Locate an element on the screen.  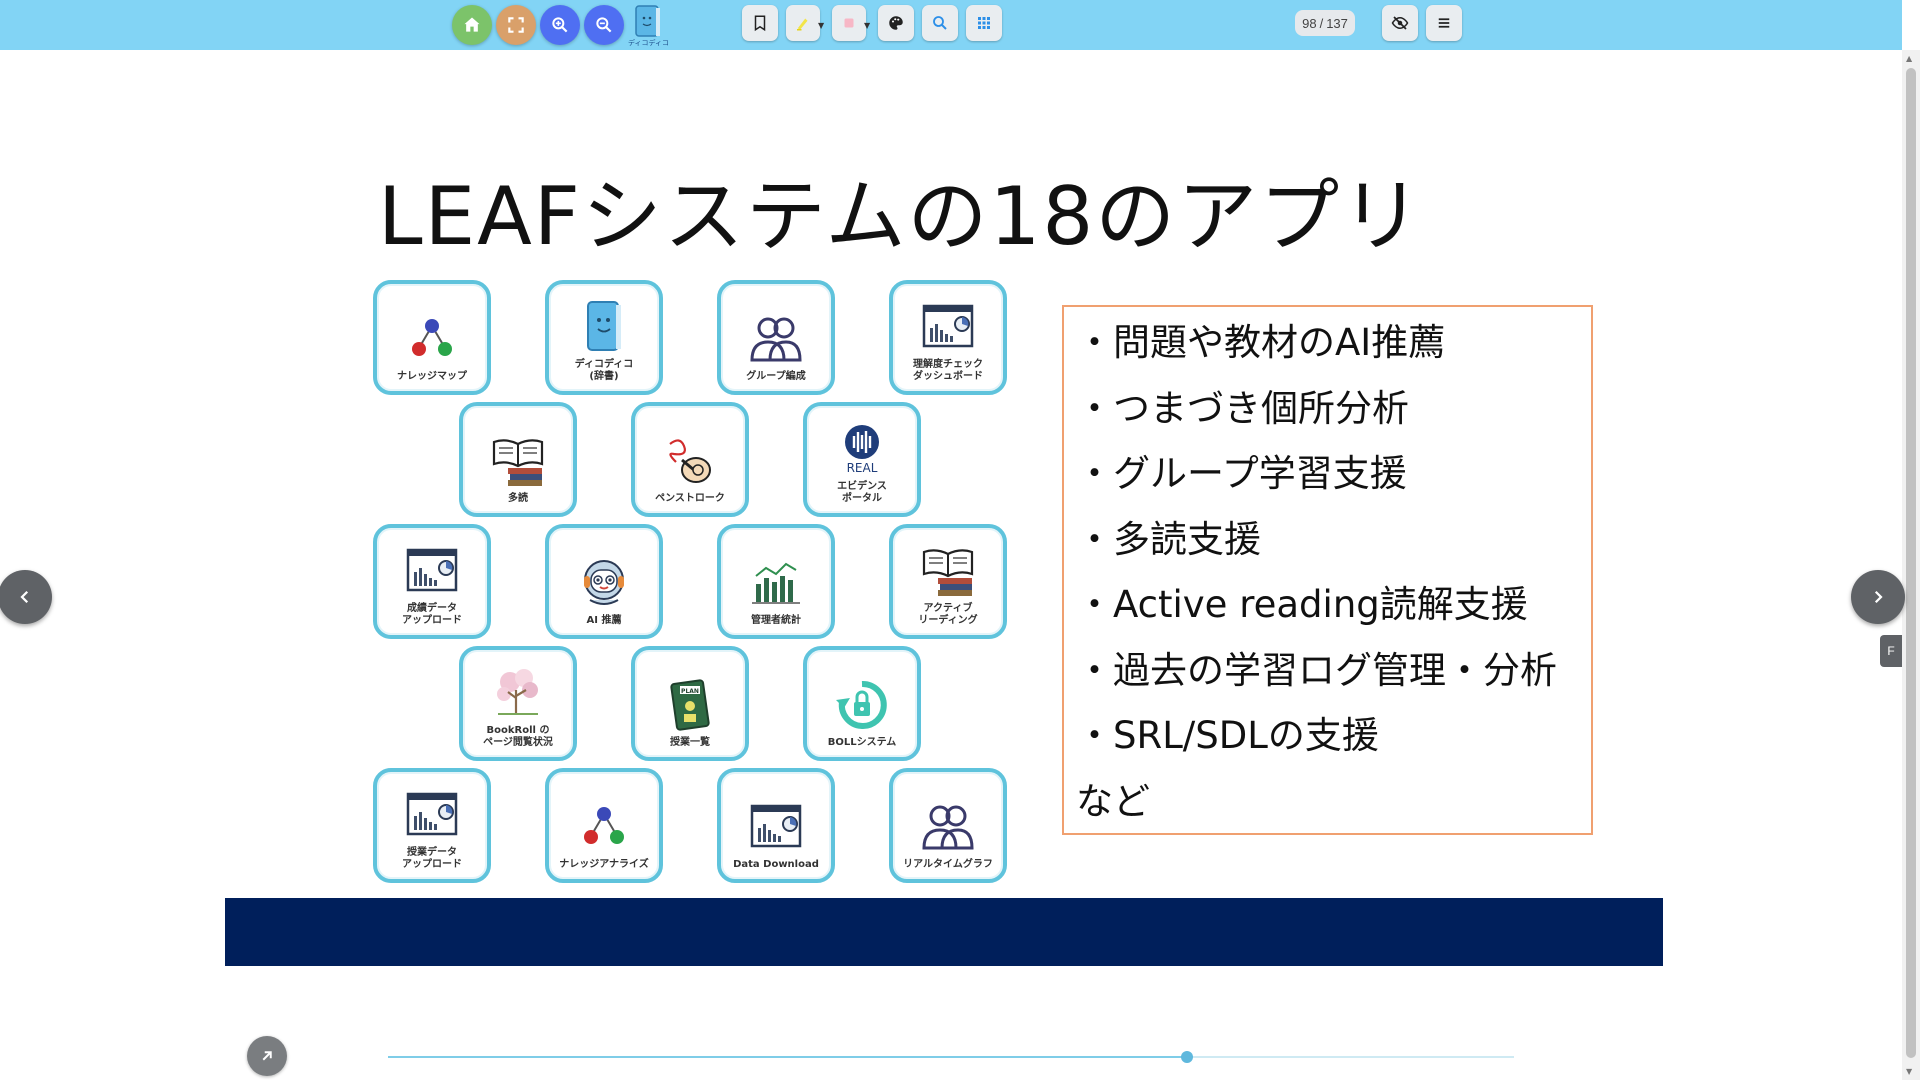
palette-button is located at coordinates (896, 23).